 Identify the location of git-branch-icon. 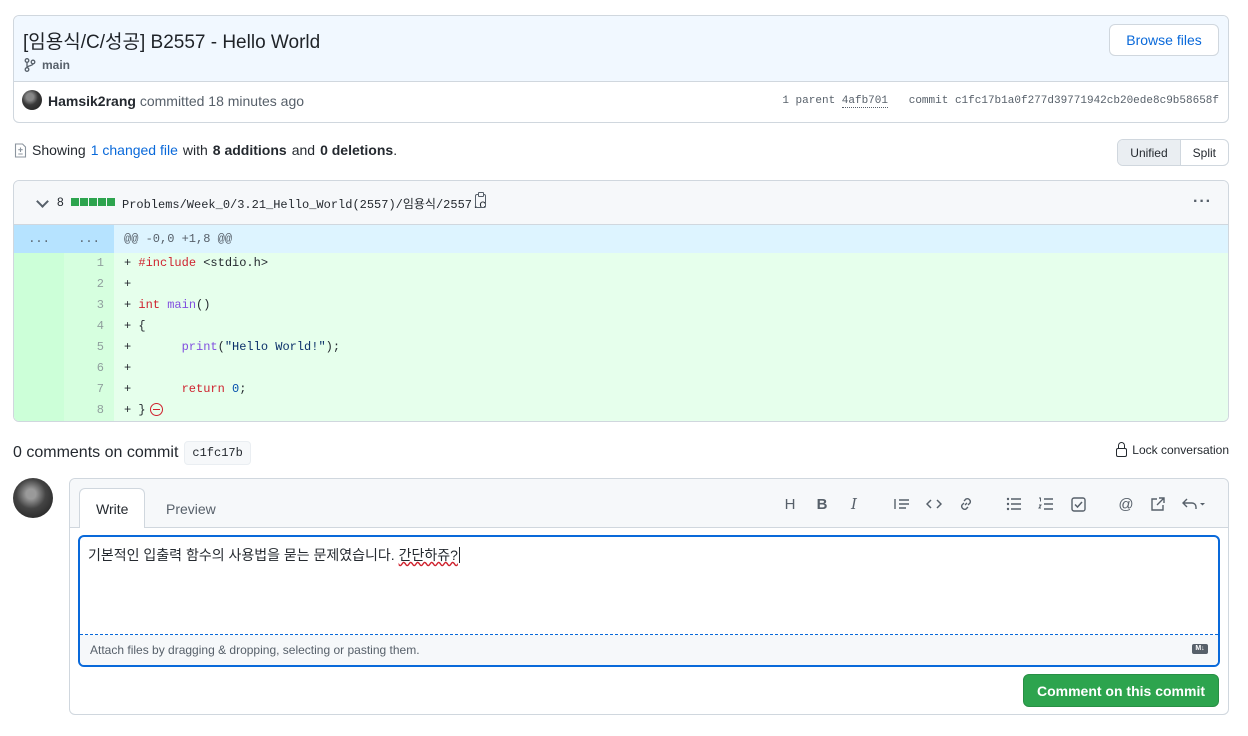
(30, 65).